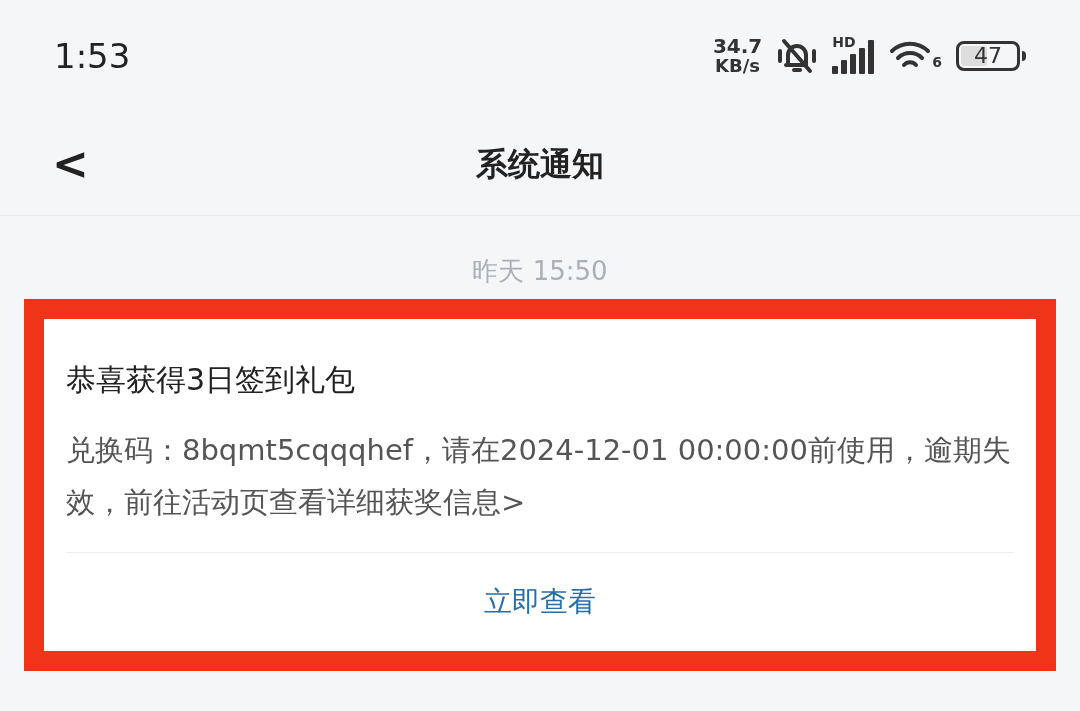 This screenshot has width=1080, height=711. What do you see at coordinates (540, 271) in the screenshot?
I see `message-time: 昨天 15:50` at bounding box center [540, 271].